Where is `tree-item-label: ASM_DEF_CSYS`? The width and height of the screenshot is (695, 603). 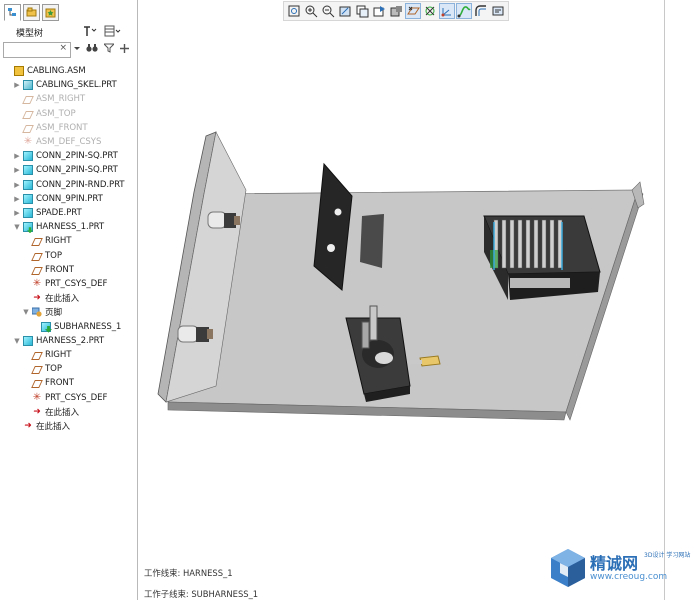
tree-item-label: ASM_DEF_CSYS is located at coordinates (69, 142).